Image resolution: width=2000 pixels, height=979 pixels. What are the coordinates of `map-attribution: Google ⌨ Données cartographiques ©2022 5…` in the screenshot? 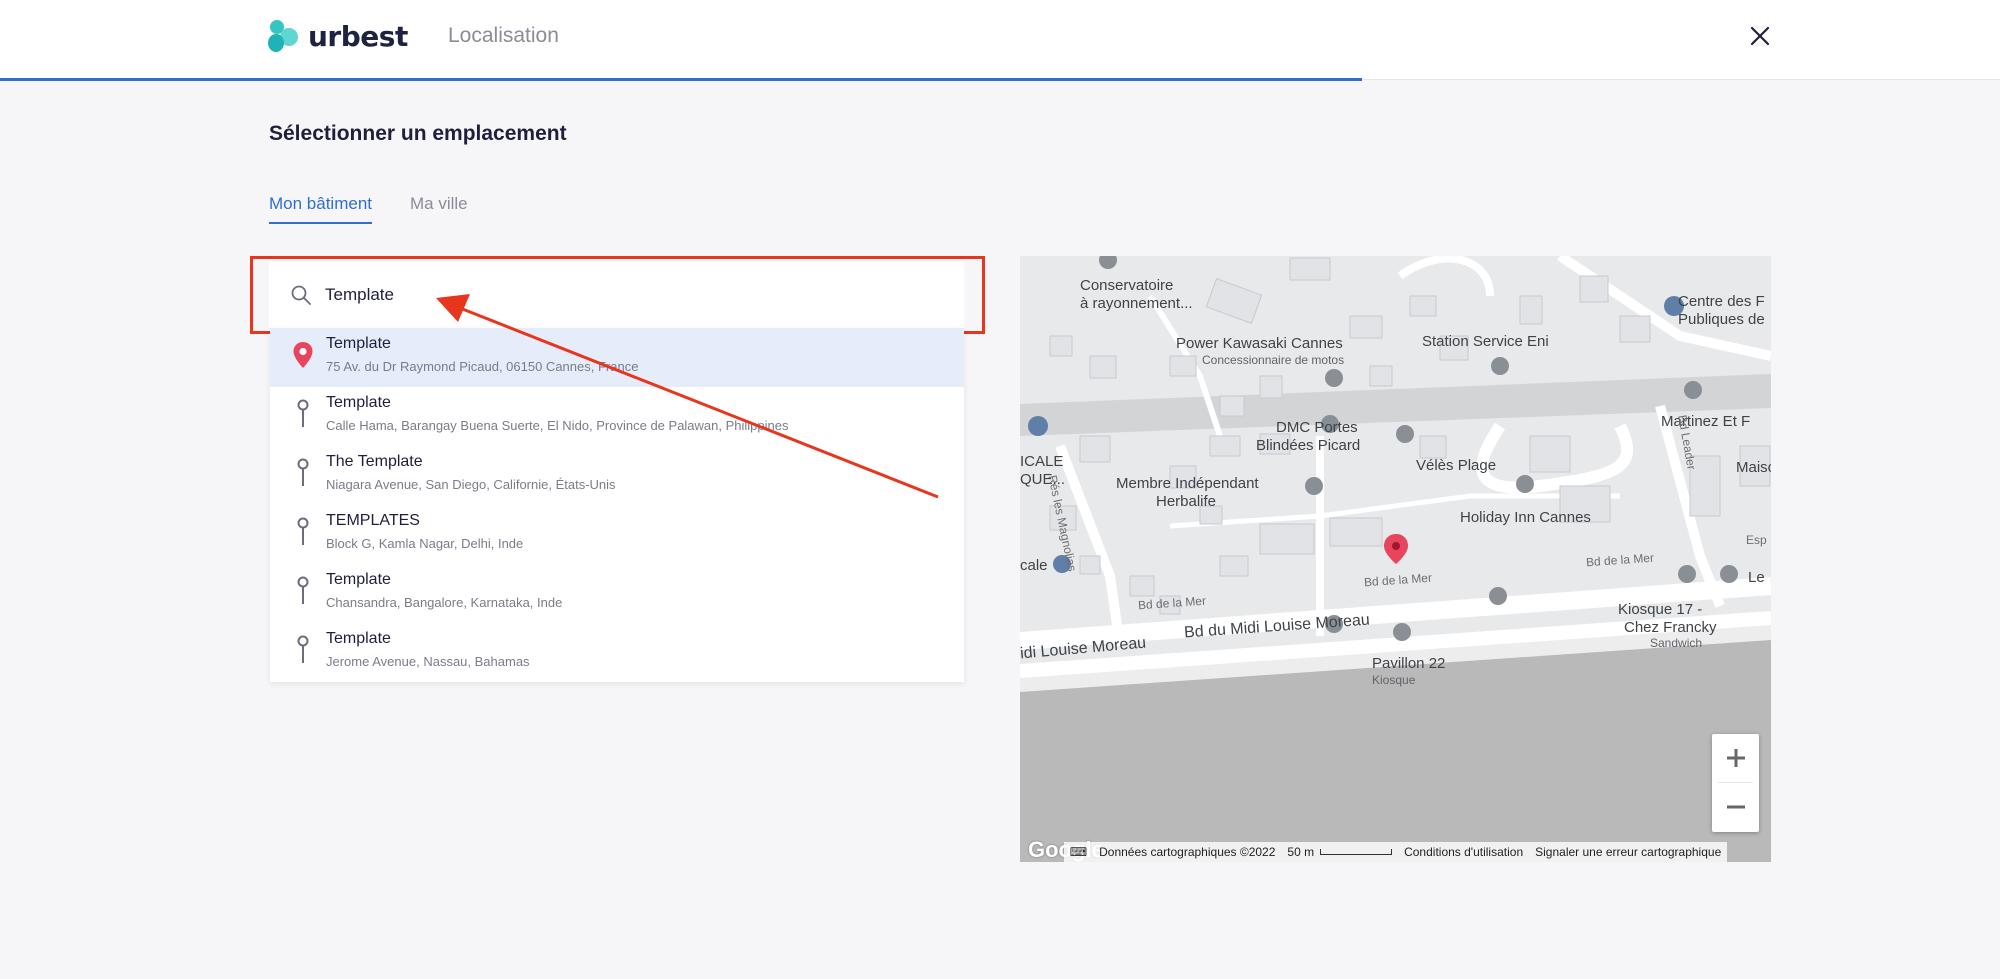 It's located at (1395, 849).